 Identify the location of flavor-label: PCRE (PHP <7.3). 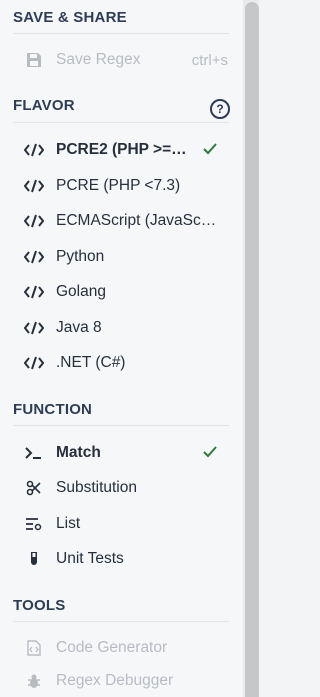
(118, 185).